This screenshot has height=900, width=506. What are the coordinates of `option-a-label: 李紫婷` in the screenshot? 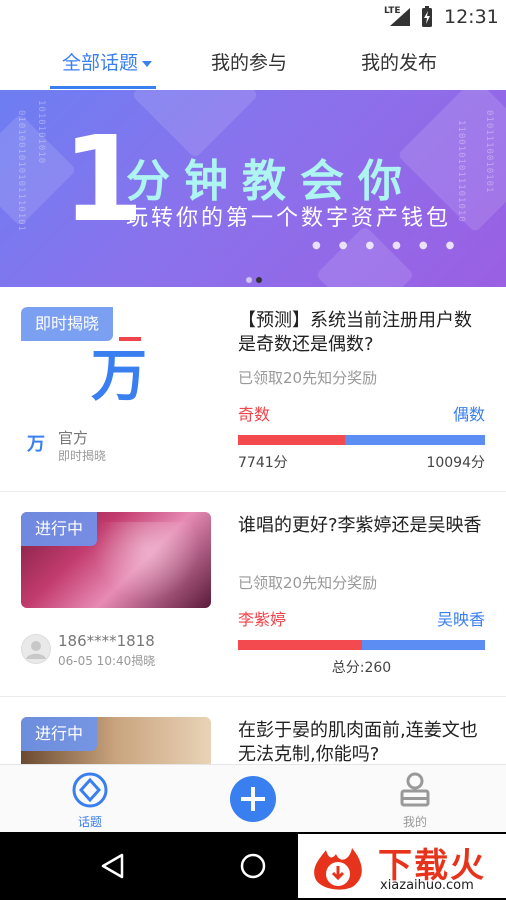 It's located at (262, 618).